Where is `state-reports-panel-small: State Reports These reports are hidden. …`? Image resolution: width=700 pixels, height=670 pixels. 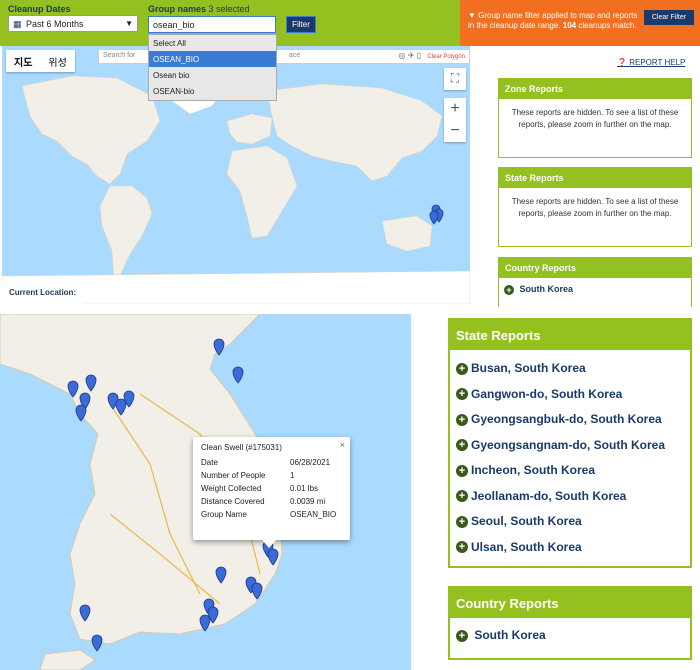
state-reports-panel-small: State Reports These reports are hidden. … is located at coordinates (595, 207).